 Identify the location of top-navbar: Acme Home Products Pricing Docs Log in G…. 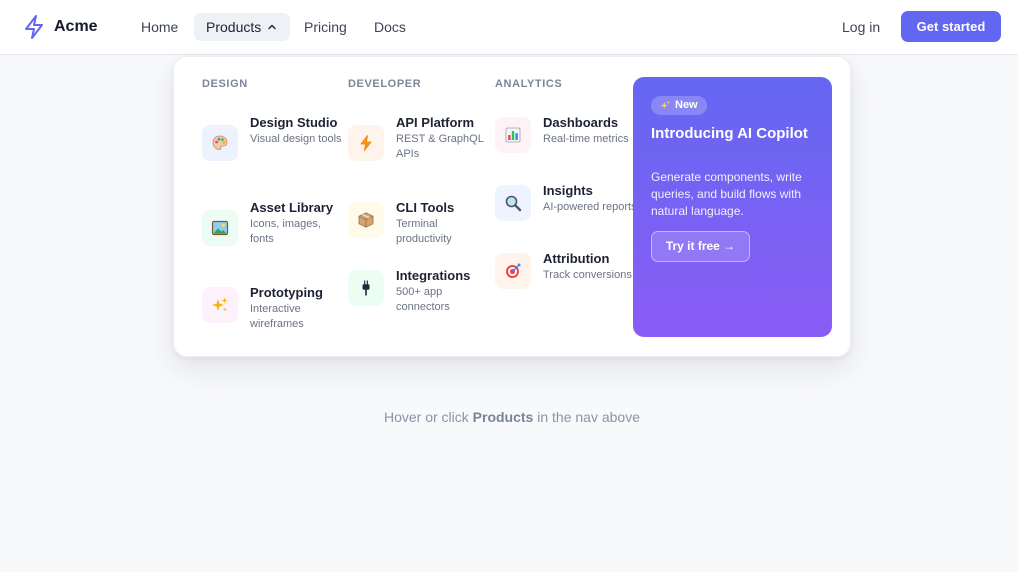
(509, 27).